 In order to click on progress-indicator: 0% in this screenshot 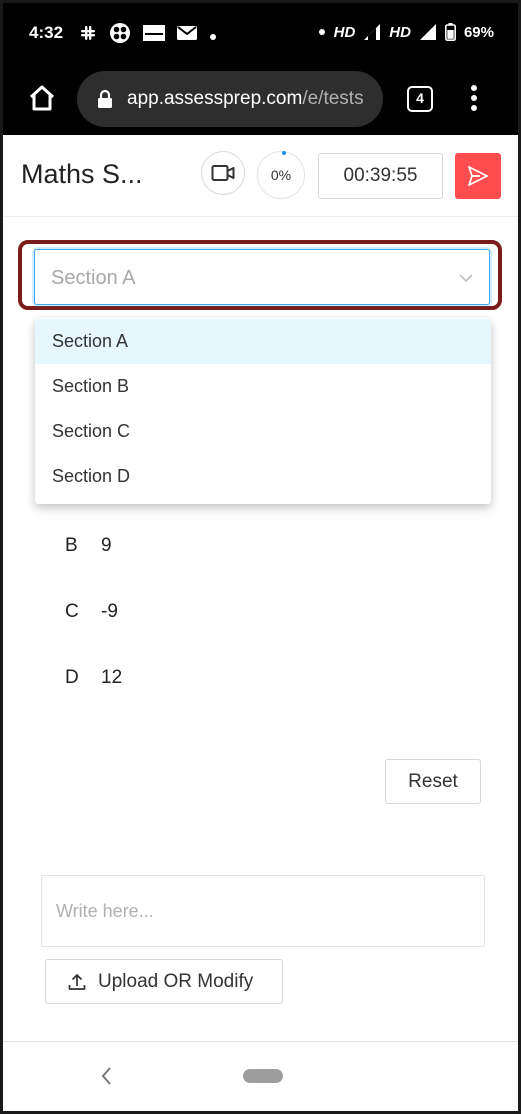, I will do `click(281, 175)`.